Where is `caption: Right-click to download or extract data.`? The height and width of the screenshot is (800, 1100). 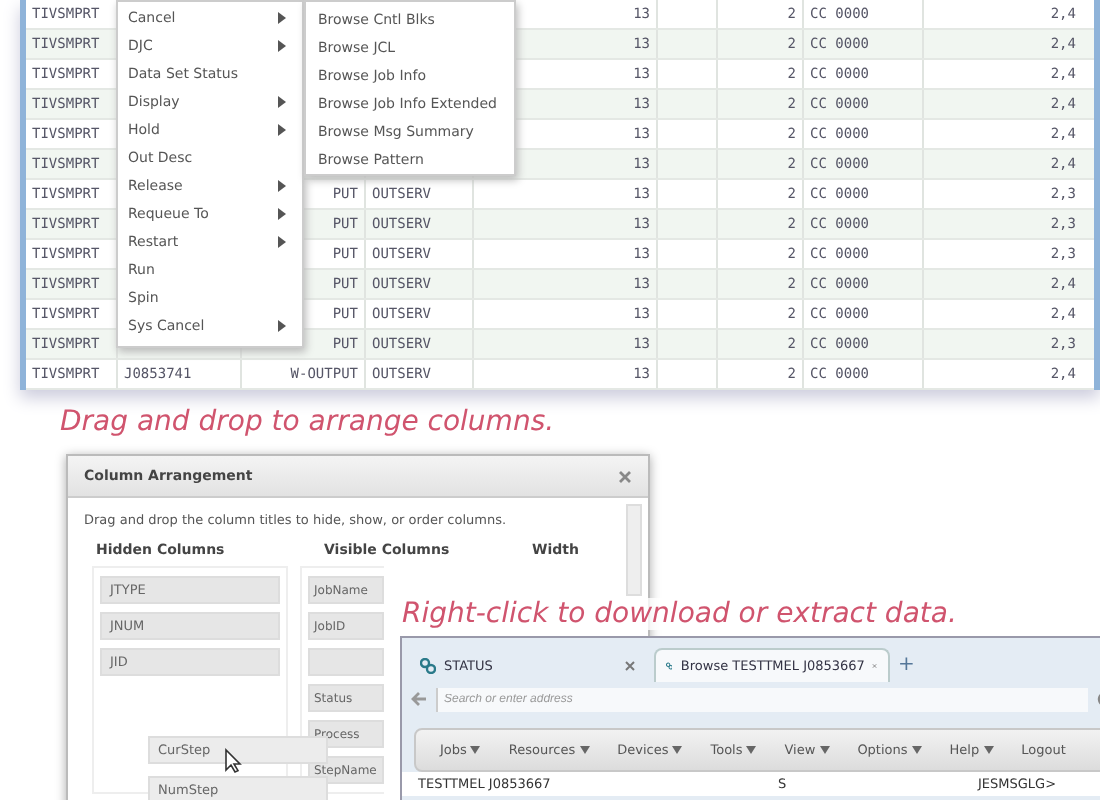
caption: Right-click to download or extract data. is located at coordinates (679, 614).